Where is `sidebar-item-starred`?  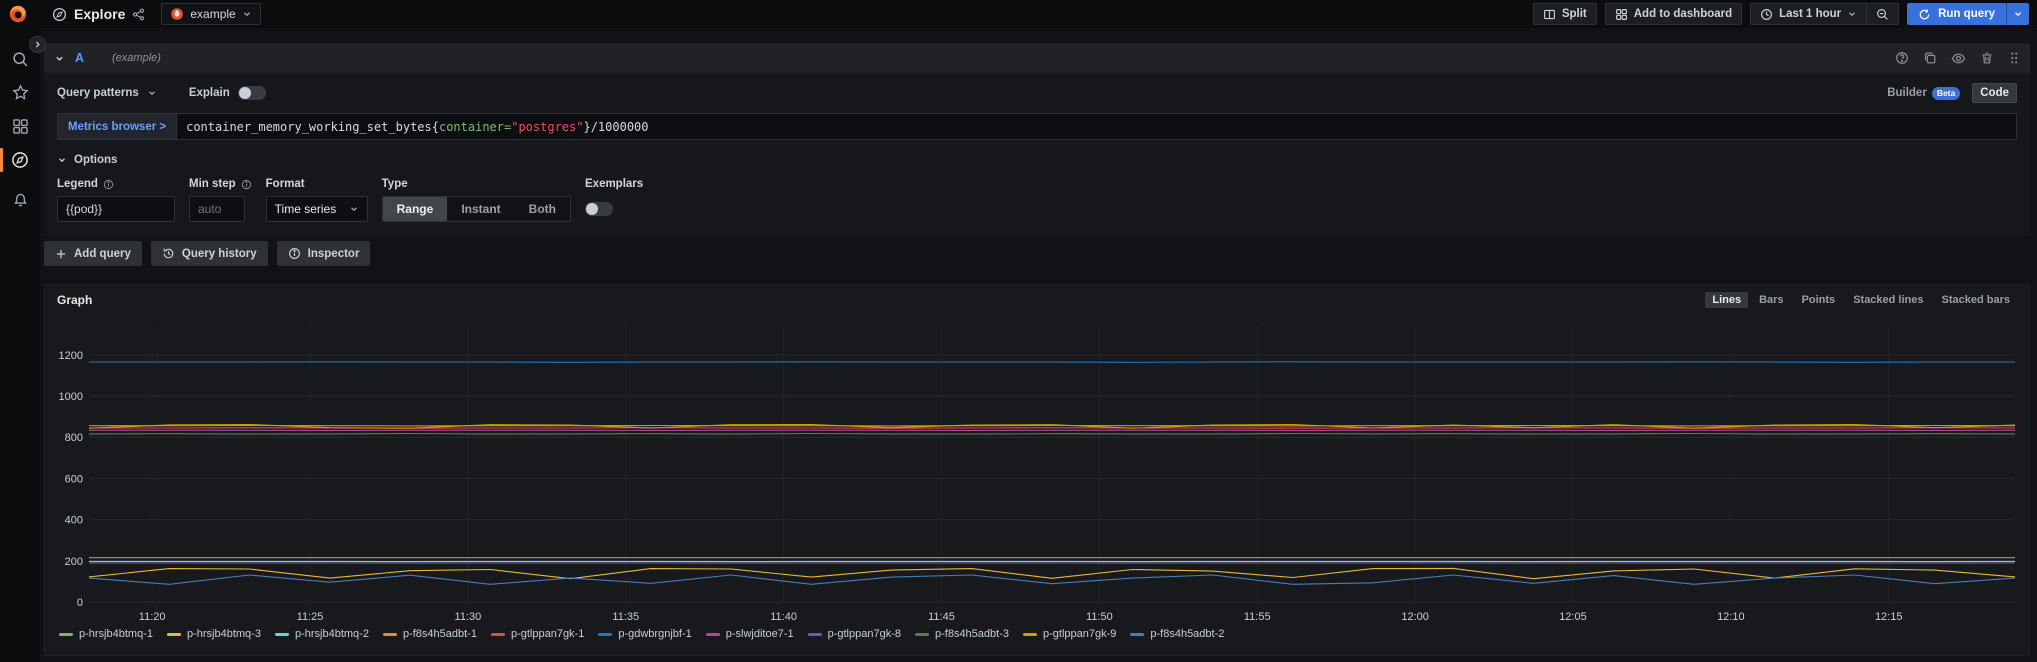 sidebar-item-starred is located at coordinates (20, 92).